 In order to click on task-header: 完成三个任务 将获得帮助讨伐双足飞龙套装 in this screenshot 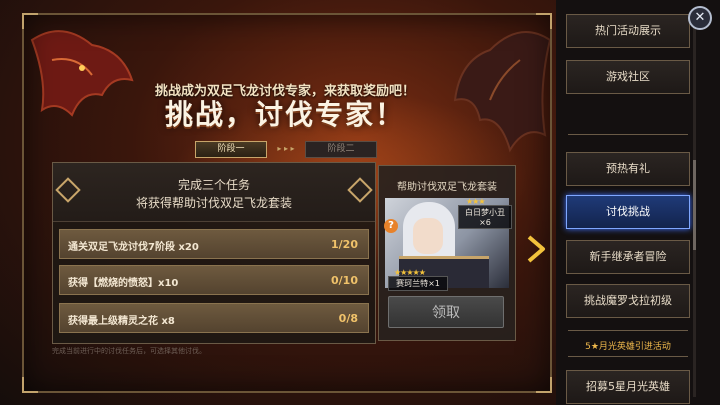, I will do `click(214, 192)`.